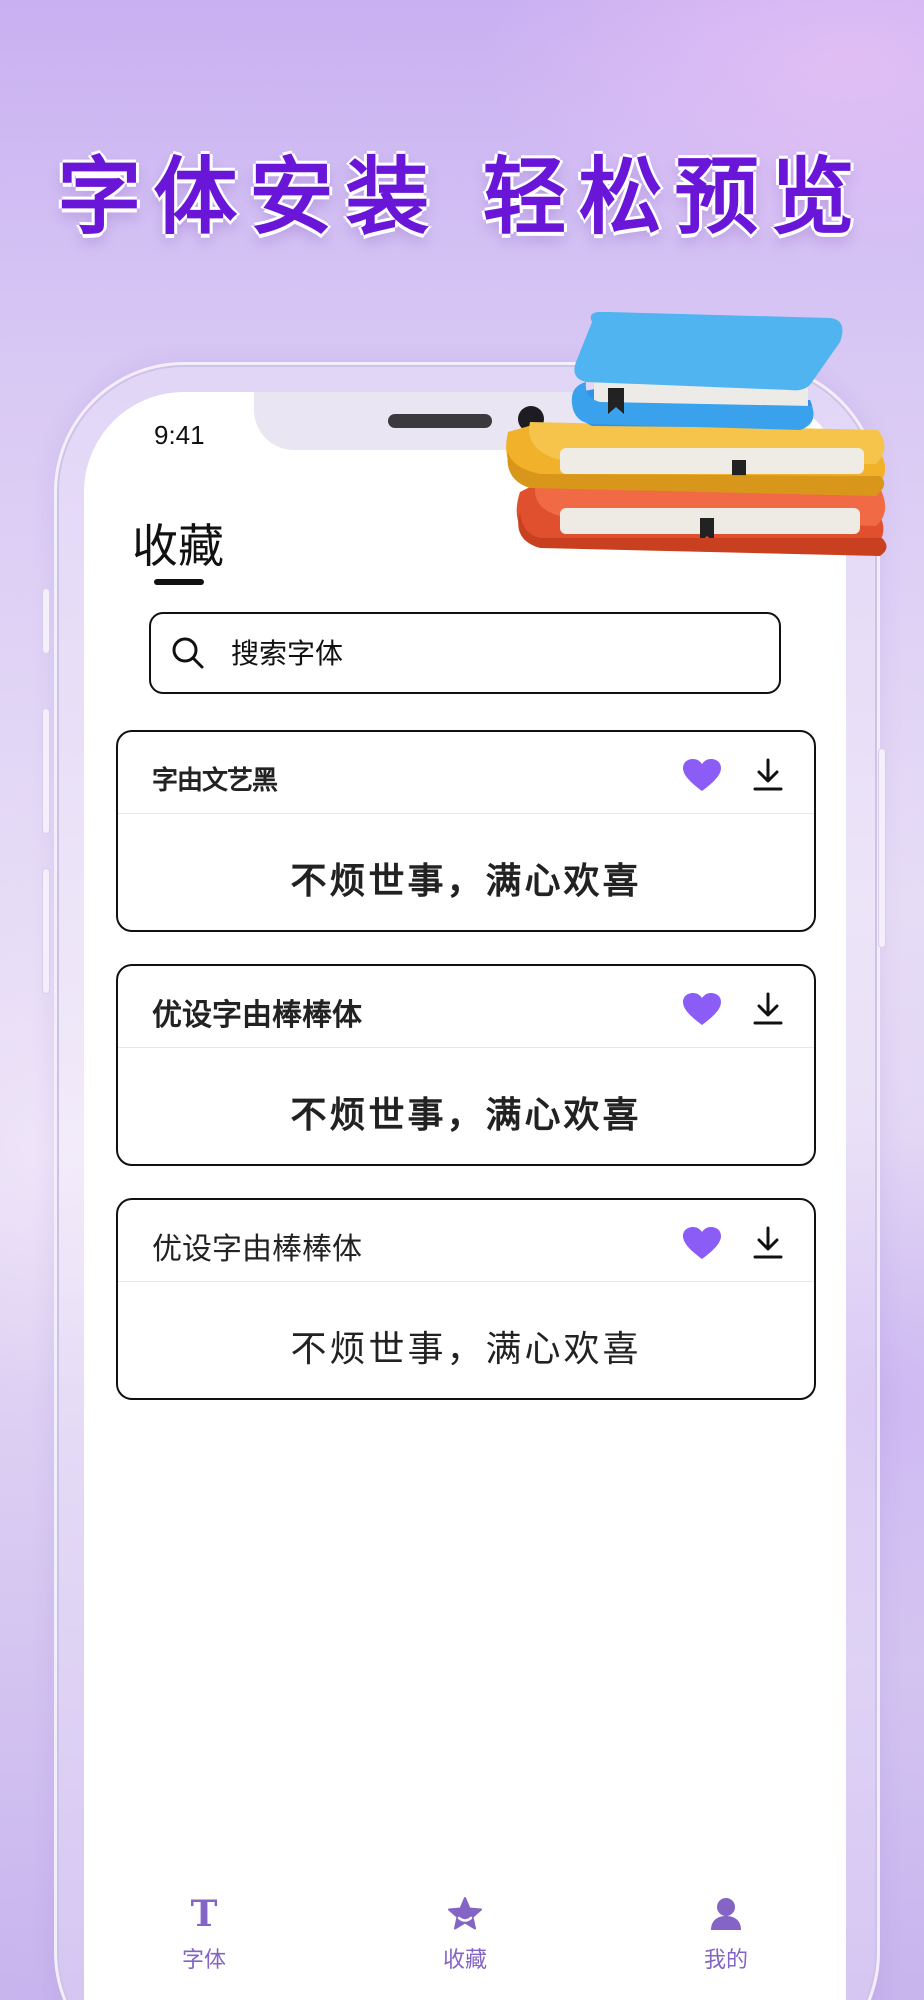 The height and width of the screenshot is (2000, 924). Describe the element at coordinates (505, 653) in the screenshot. I see `search-input` at that location.